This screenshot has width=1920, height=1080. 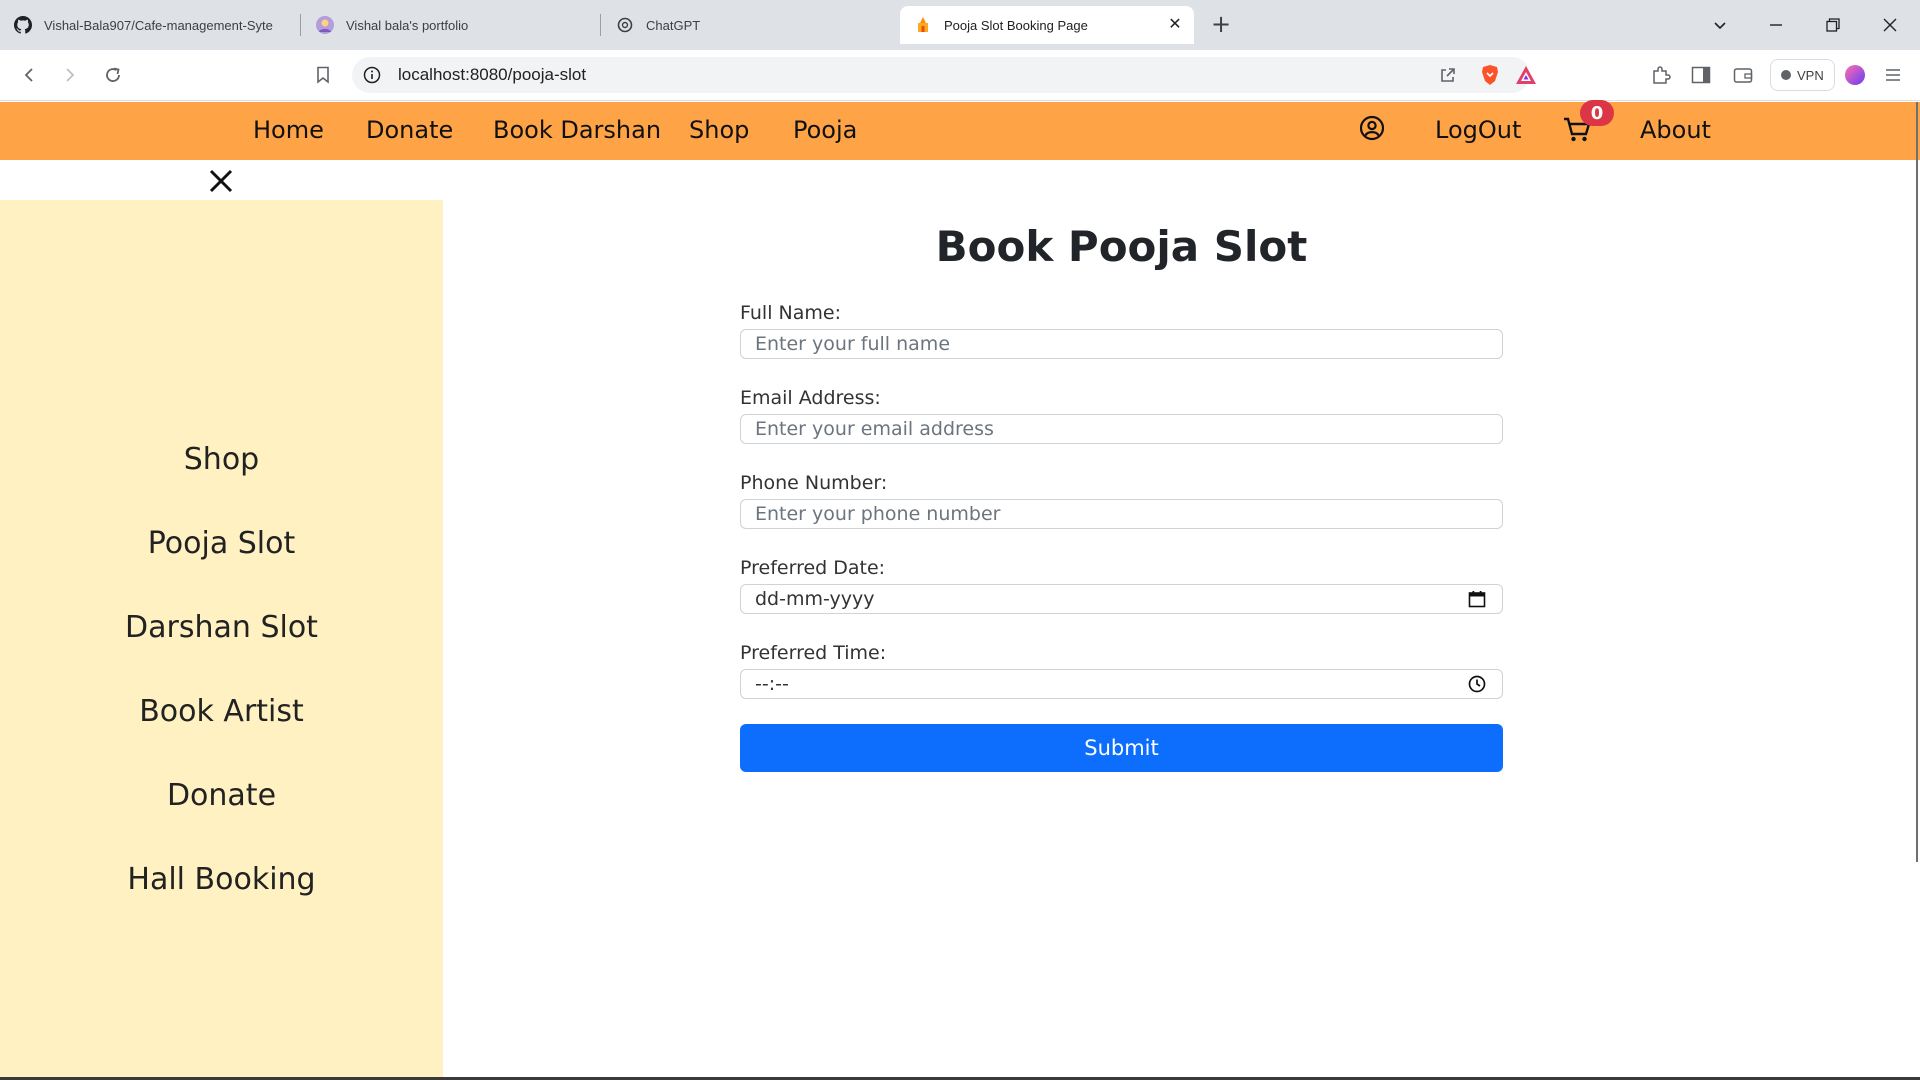 I want to click on back-icon, so click(x=29, y=75).